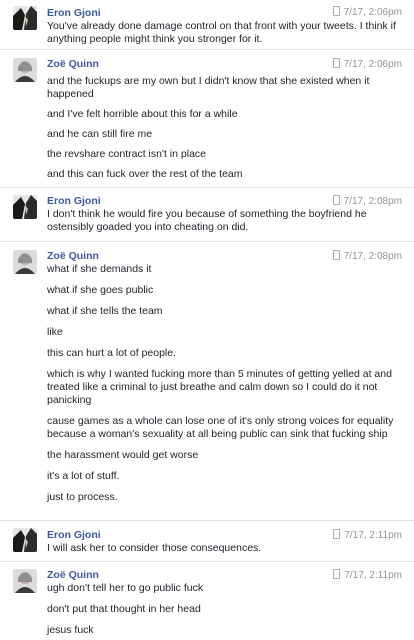 The height and width of the screenshot is (640, 414). I want to click on message-text: the revshare contract isn't in place, so click(127, 154).